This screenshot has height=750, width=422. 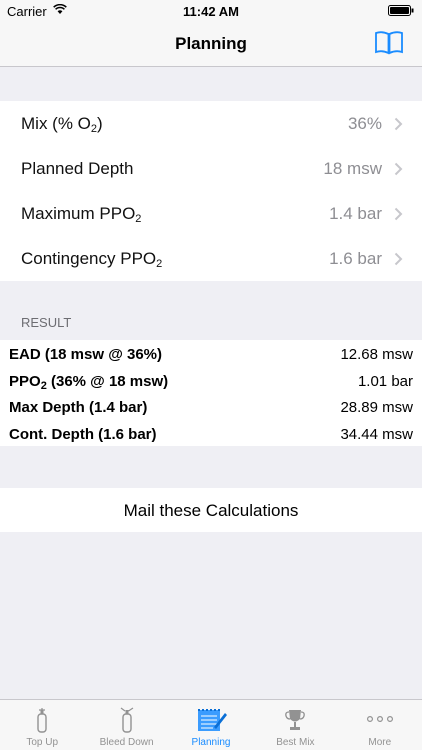 I want to click on planned-depth-value: 18 msw, so click(x=352, y=168).